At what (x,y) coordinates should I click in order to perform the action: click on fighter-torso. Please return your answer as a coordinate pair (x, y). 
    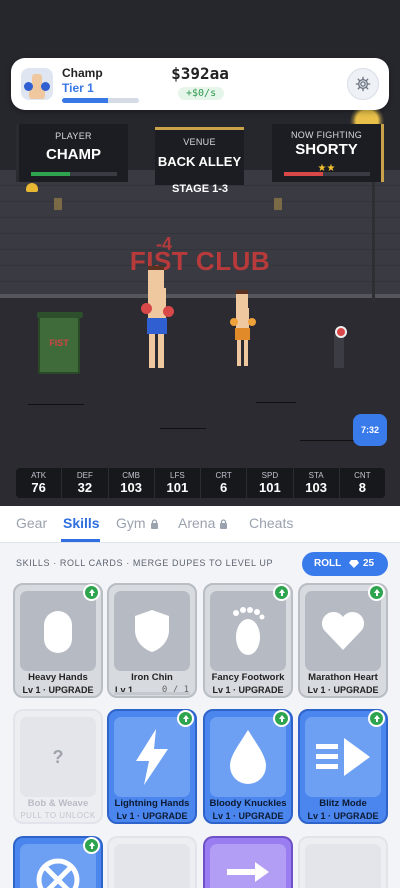
    Looking at the image, I should click on (242, 319).